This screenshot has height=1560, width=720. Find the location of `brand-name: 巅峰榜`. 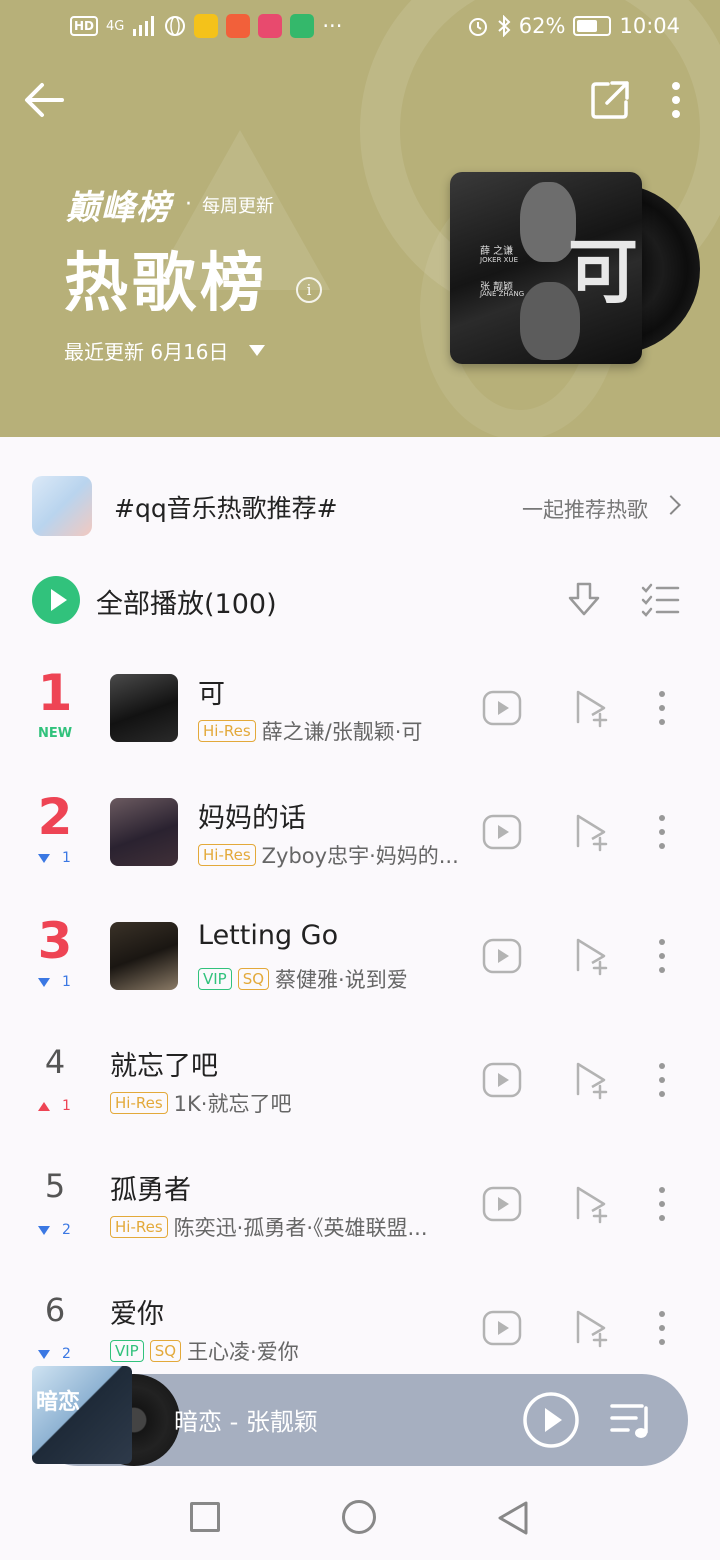

brand-name: 巅峰榜 is located at coordinates (118, 208).